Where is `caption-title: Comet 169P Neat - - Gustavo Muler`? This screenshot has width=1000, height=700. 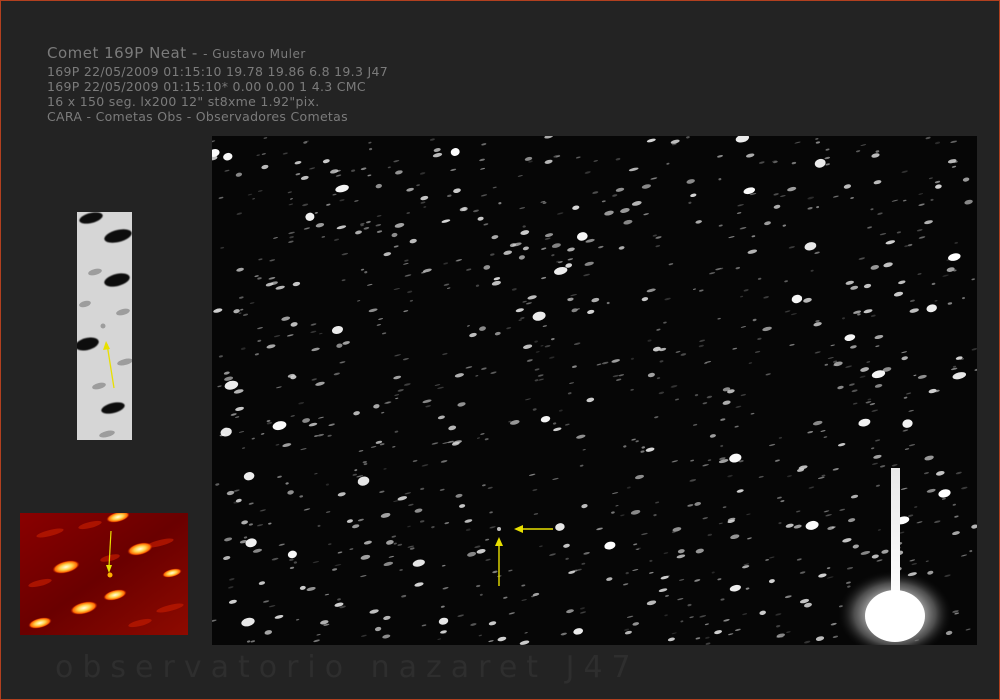
caption-title: Comet 169P Neat - - Gustavo Muler is located at coordinates (217, 54).